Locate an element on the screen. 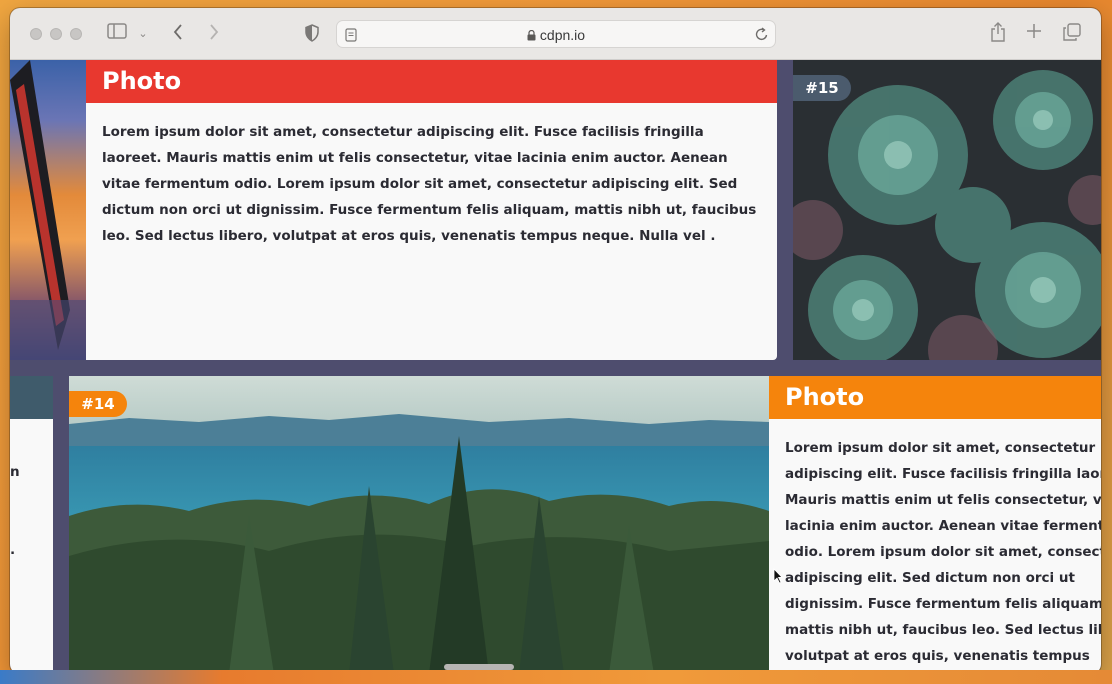 This screenshot has height=684, width=1112. address-bar: cdpn.io is located at coordinates (556, 34).